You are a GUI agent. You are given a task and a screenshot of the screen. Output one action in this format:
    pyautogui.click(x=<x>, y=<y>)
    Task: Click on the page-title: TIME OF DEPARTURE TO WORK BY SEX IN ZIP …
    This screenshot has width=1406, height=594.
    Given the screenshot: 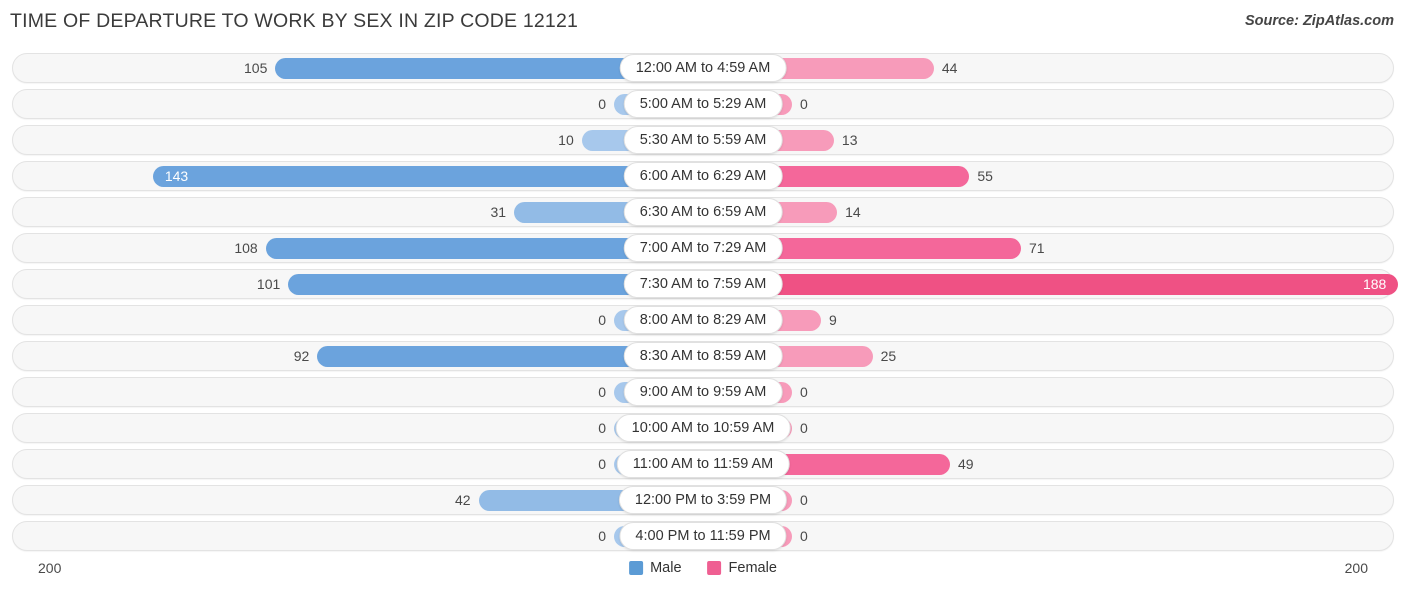 What is the action you would take?
    pyautogui.click(x=294, y=21)
    